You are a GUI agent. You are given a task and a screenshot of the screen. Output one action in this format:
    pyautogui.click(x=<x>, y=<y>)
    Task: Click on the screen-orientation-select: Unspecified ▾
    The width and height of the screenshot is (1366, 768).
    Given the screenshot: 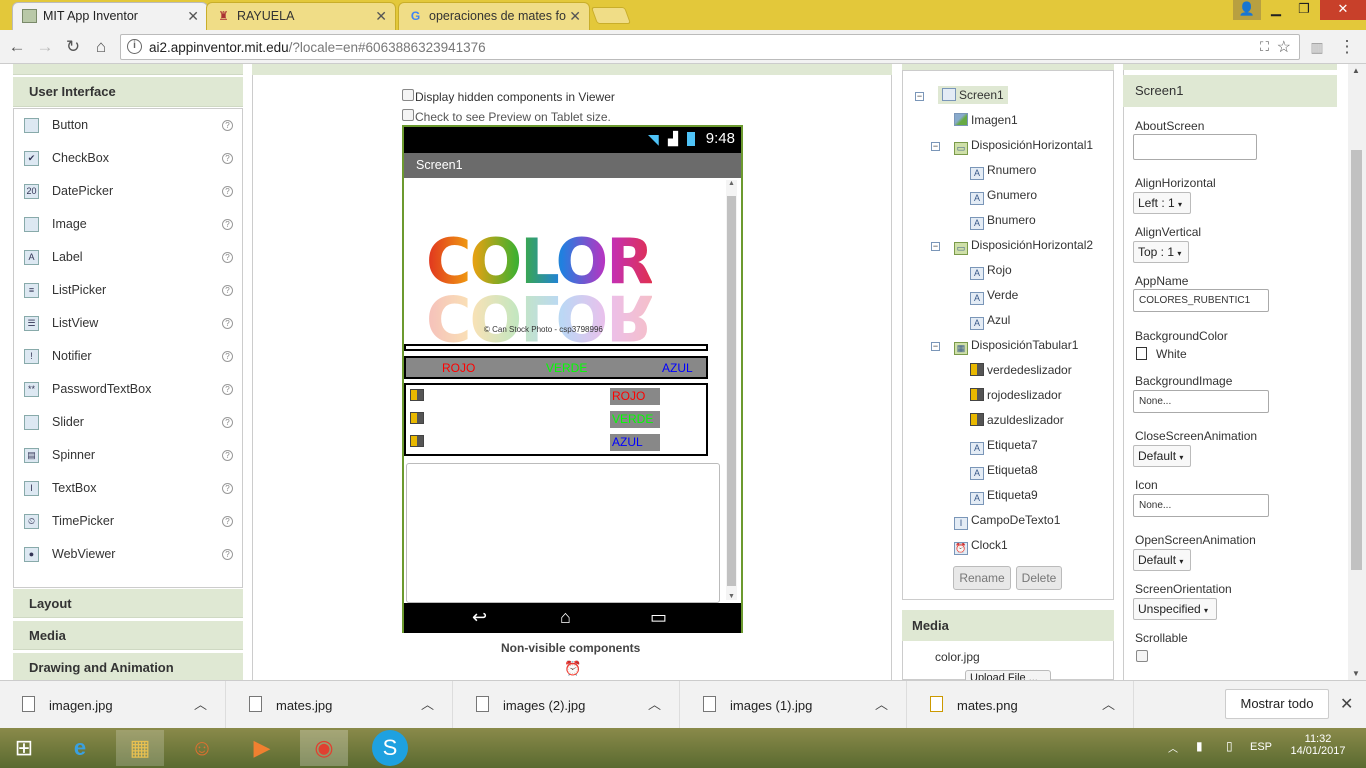 What is the action you would take?
    pyautogui.click(x=1175, y=609)
    